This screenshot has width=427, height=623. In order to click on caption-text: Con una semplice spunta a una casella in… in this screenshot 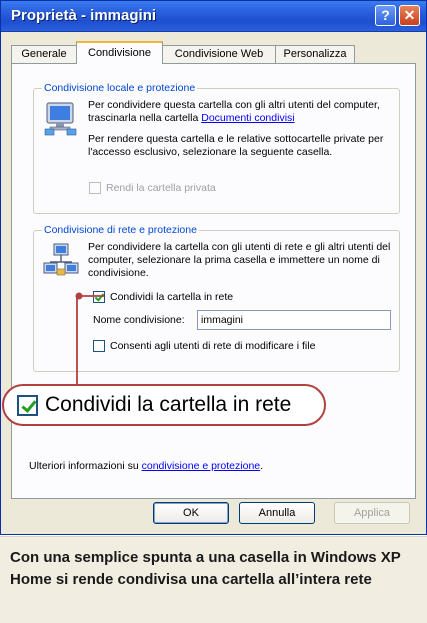, I will do `click(205, 568)`.